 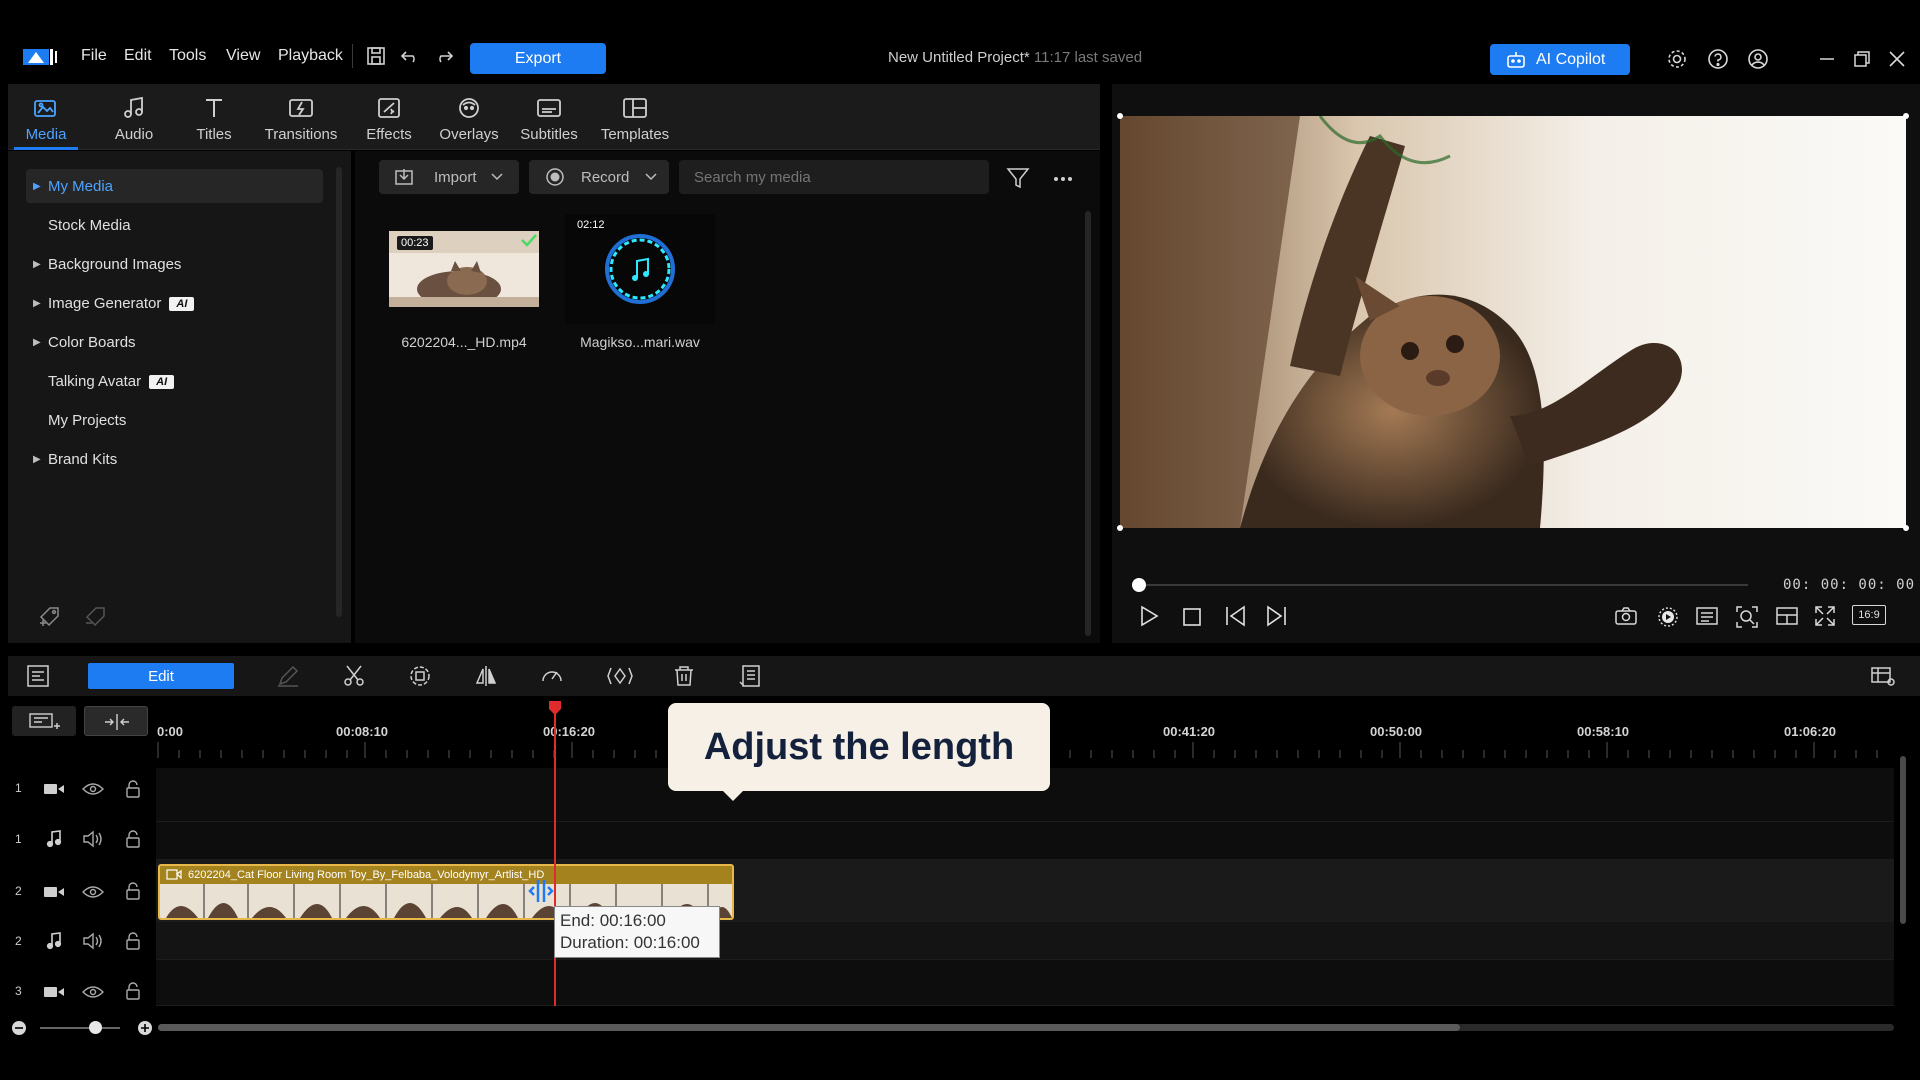 What do you see at coordinates (92, 342) in the screenshot?
I see `sidebar-item-color-boards: Color Boards` at bounding box center [92, 342].